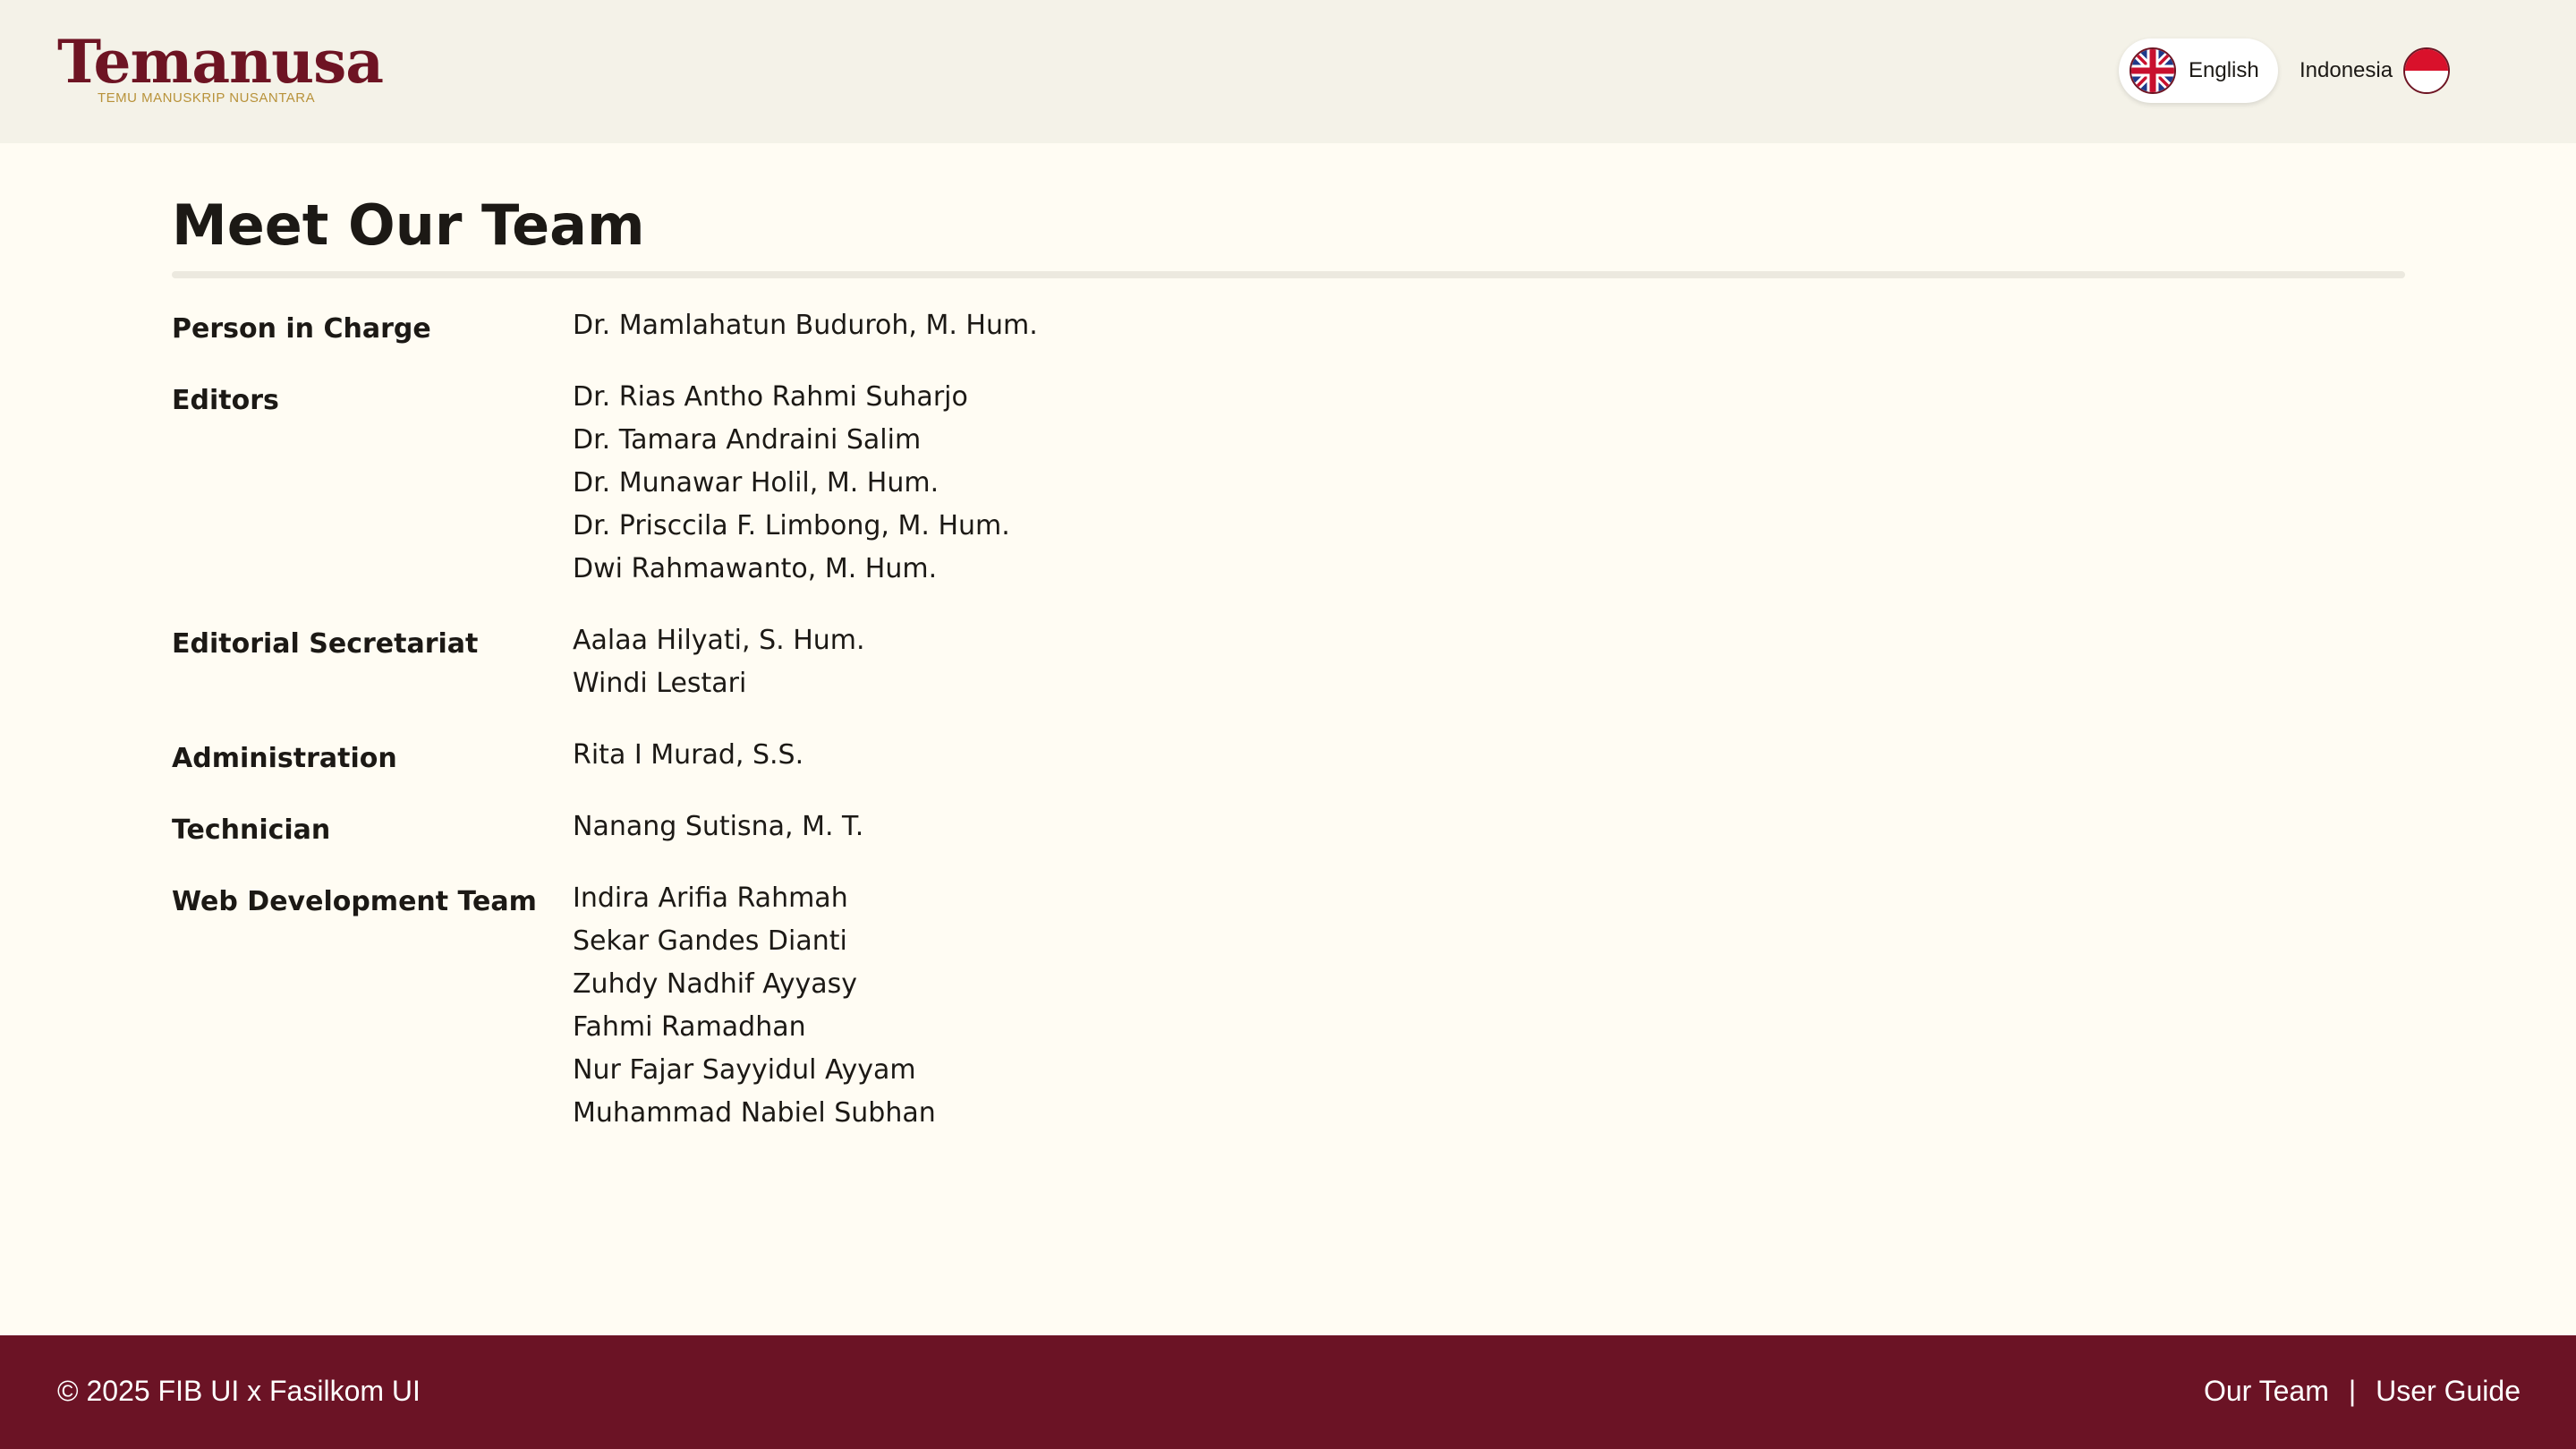 This screenshot has height=1449, width=2576. I want to click on temanusa-logo: Temanusa TEMU MANUSKRIP NUSANTARA, so click(220, 70).